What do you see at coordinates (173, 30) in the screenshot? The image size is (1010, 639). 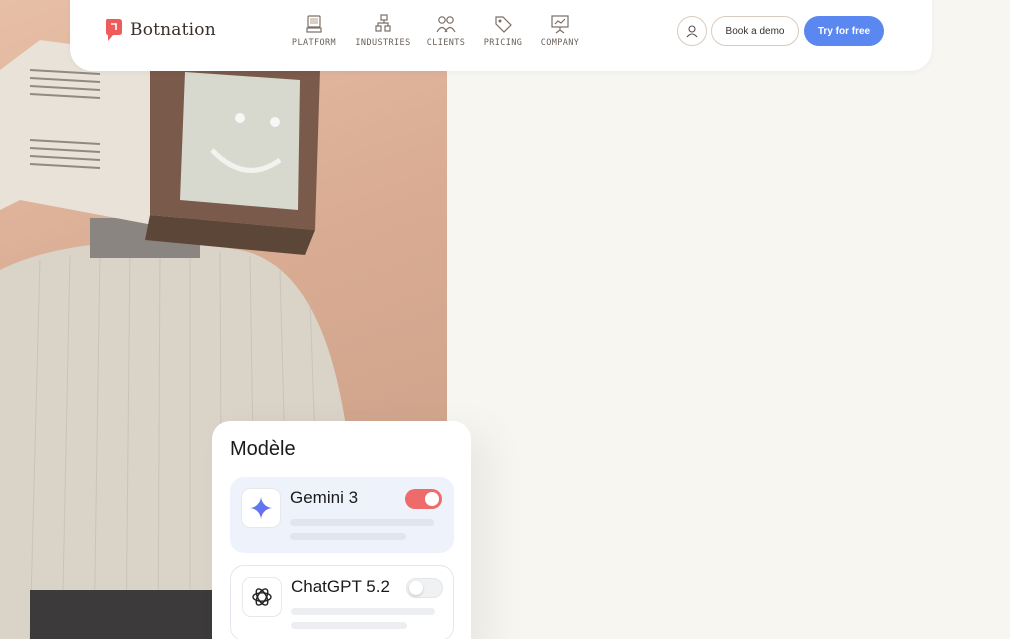 I see `brand-name: Botnation` at bounding box center [173, 30].